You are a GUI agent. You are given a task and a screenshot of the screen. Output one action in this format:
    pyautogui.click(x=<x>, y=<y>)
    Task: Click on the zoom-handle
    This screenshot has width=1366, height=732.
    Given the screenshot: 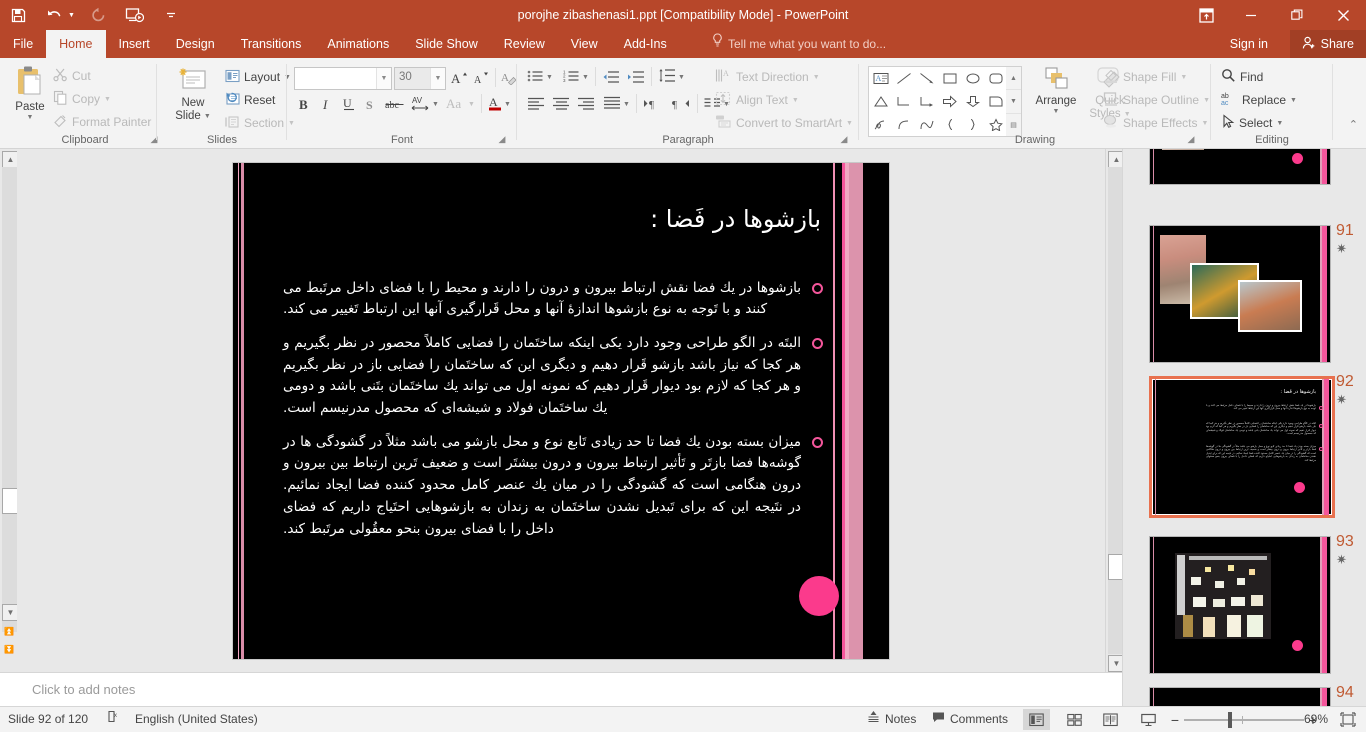 What is the action you would take?
    pyautogui.click(x=1230, y=719)
    